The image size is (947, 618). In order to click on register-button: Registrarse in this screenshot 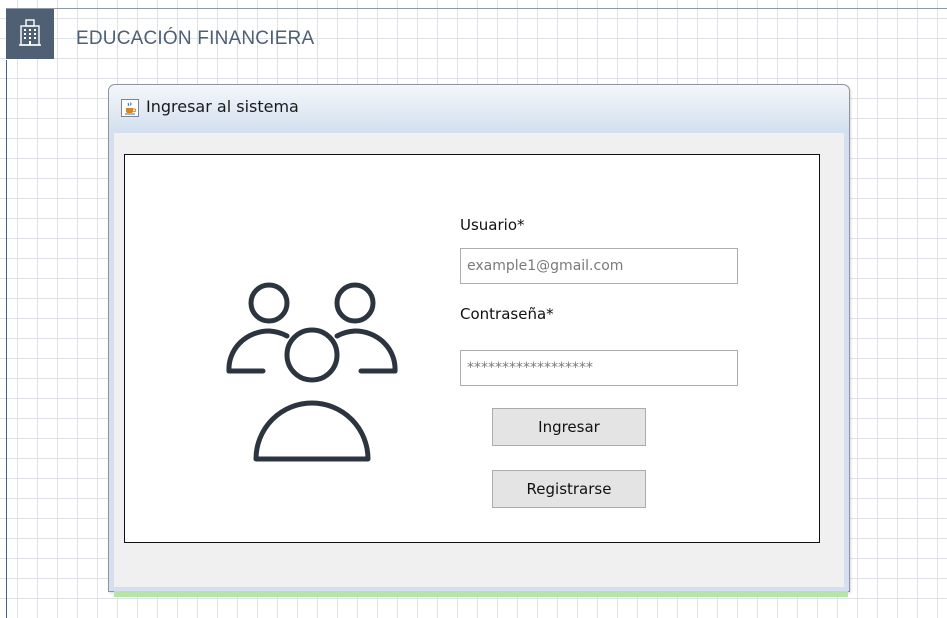, I will do `click(569, 489)`.